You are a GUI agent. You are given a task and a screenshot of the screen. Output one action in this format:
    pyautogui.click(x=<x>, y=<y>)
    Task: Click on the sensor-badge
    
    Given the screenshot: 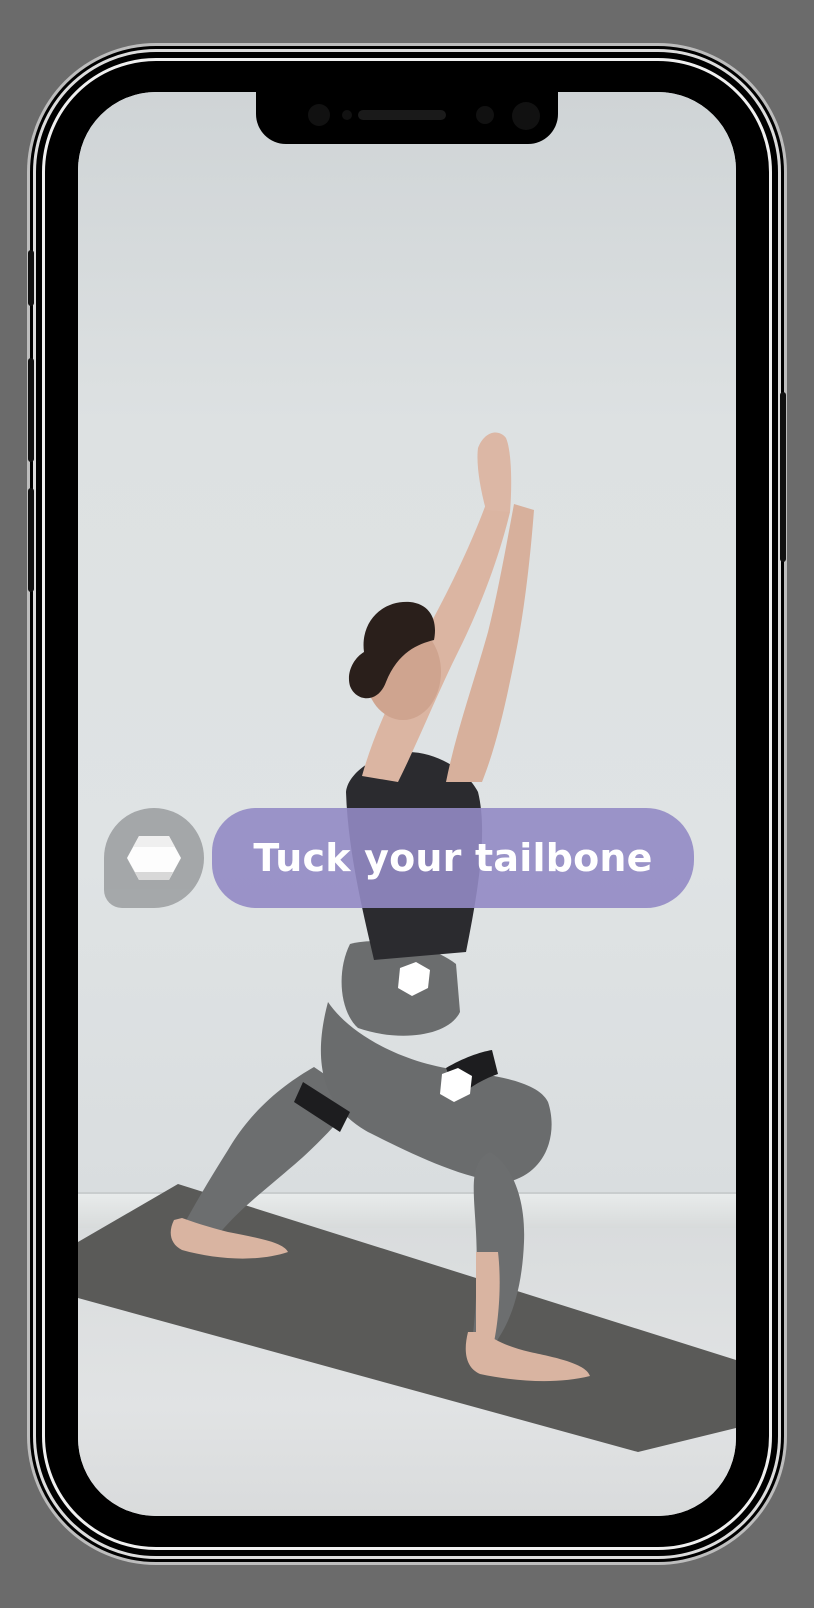 What is the action you would take?
    pyautogui.click(x=154, y=858)
    